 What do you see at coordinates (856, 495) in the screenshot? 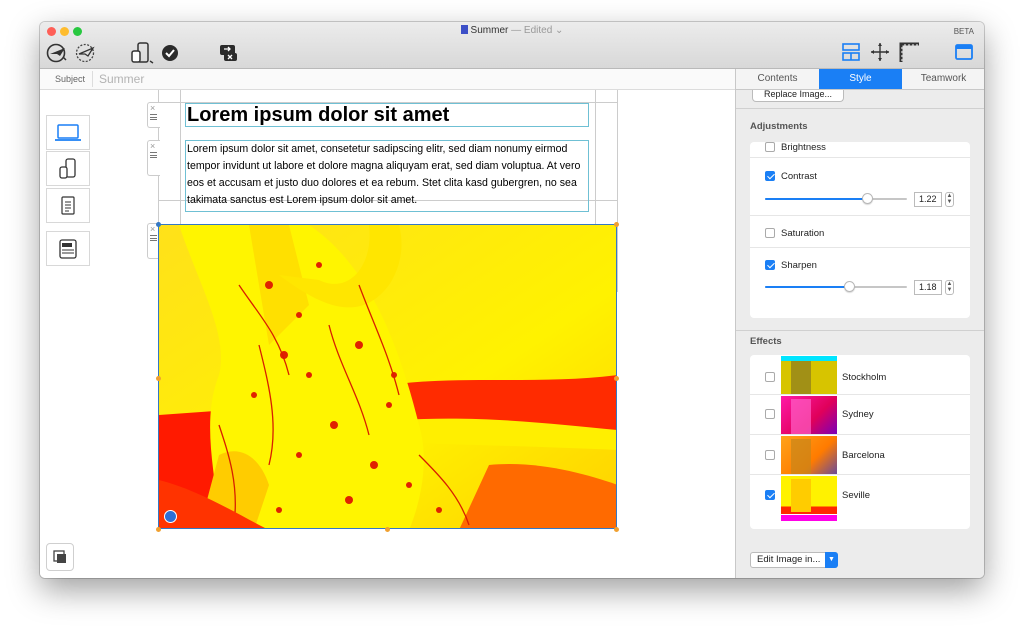
I see `seville-label: Seville` at bounding box center [856, 495].